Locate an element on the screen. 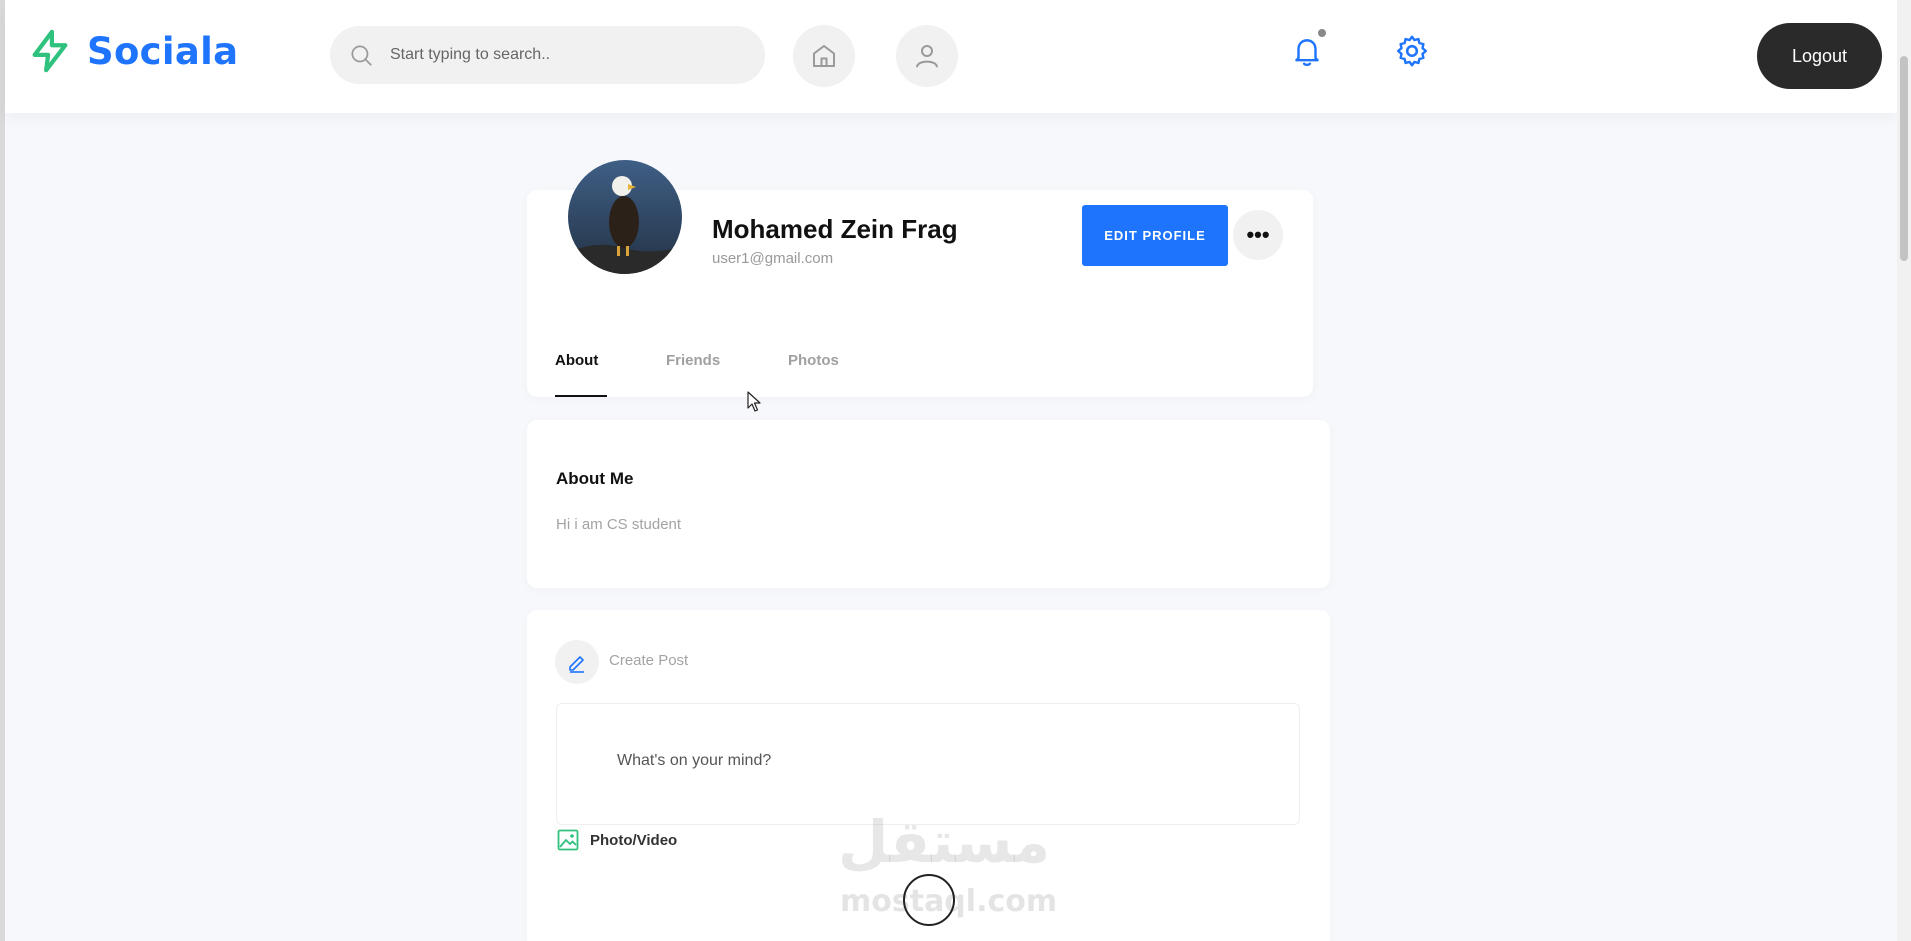 This screenshot has height=941, width=1911. gear-icon is located at coordinates (1412, 51).